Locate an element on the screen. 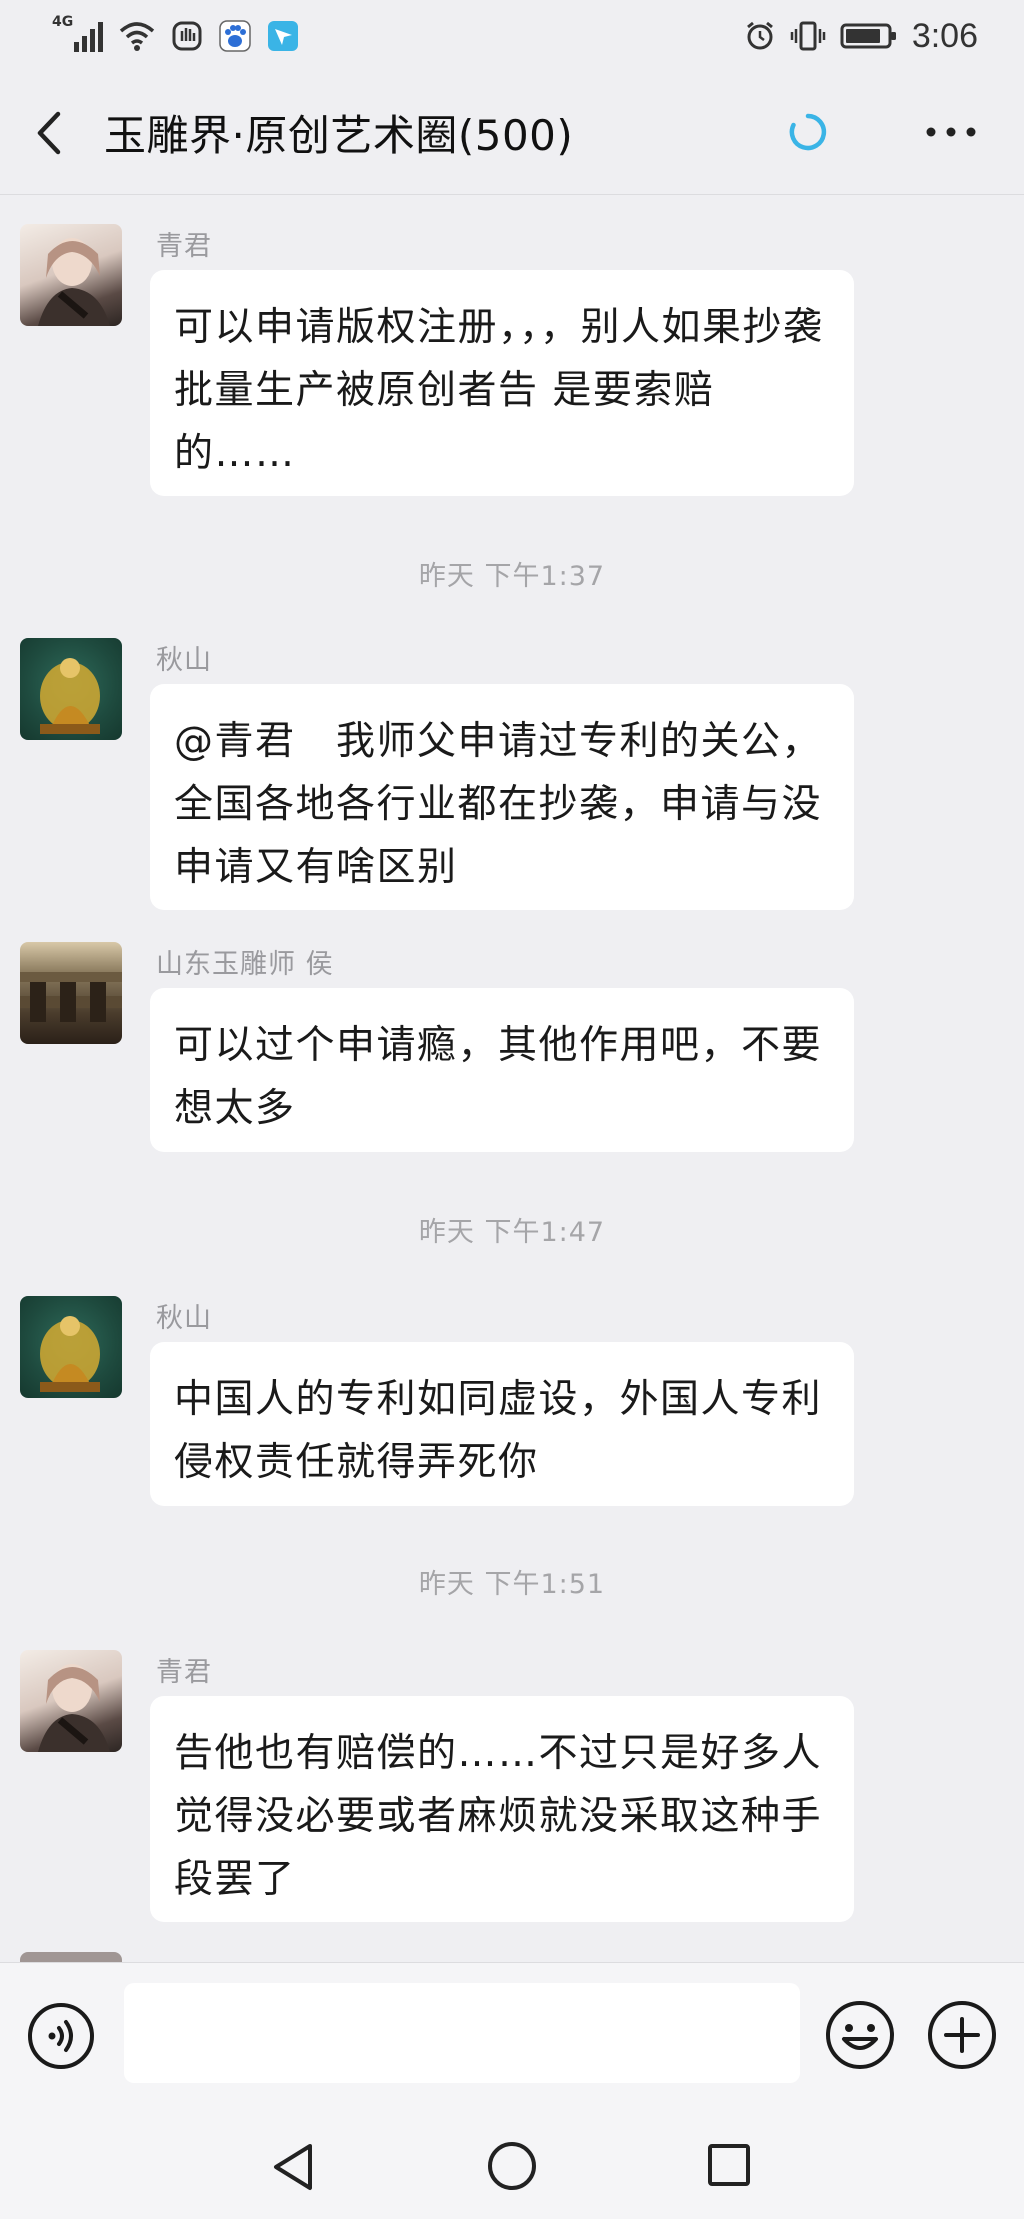 This screenshot has width=1024, height=2219. next-avatar-peek is located at coordinates (71, 1957).